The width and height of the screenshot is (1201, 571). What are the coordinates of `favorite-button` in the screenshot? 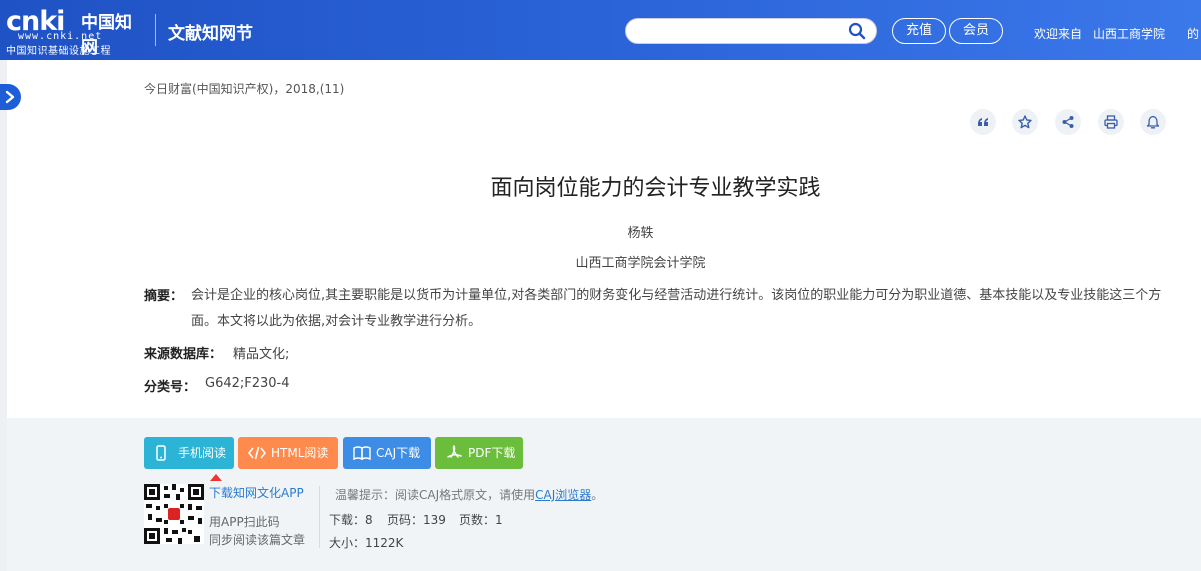 It's located at (1025, 122).